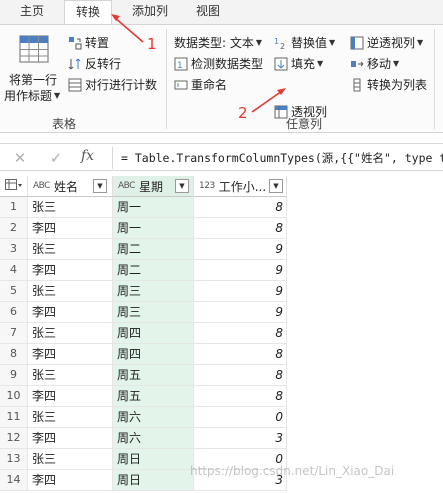  What do you see at coordinates (20, 158) in the screenshot?
I see `cancel-formula-button: ✕` at bounding box center [20, 158].